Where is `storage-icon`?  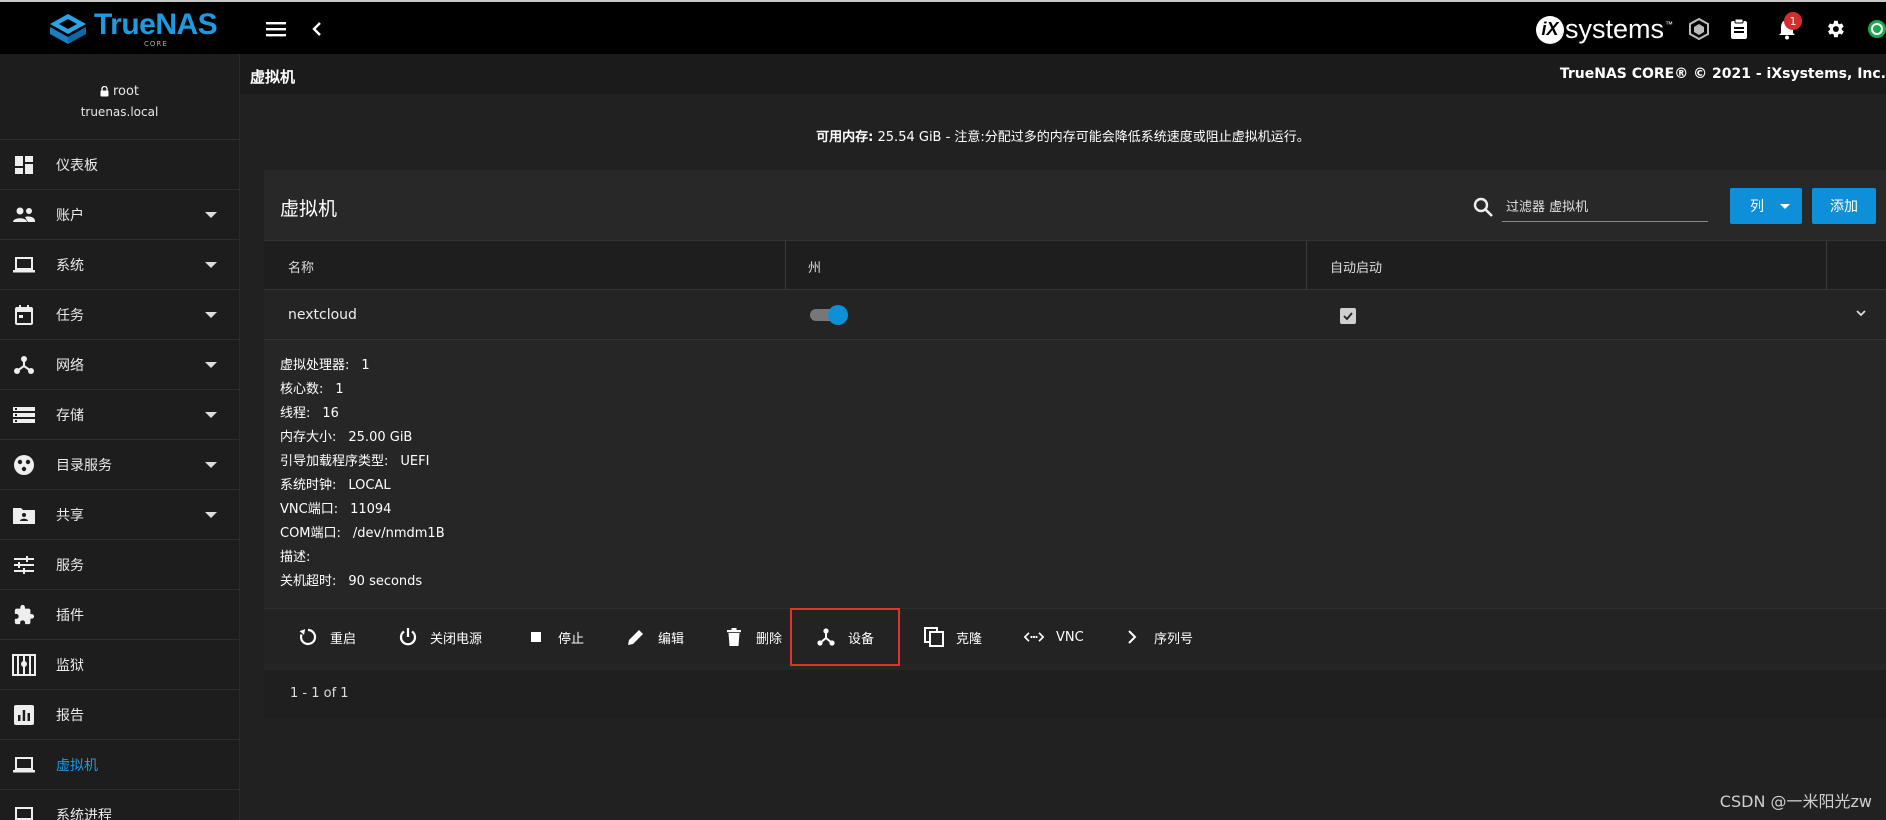
storage-icon is located at coordinates (24, 415).